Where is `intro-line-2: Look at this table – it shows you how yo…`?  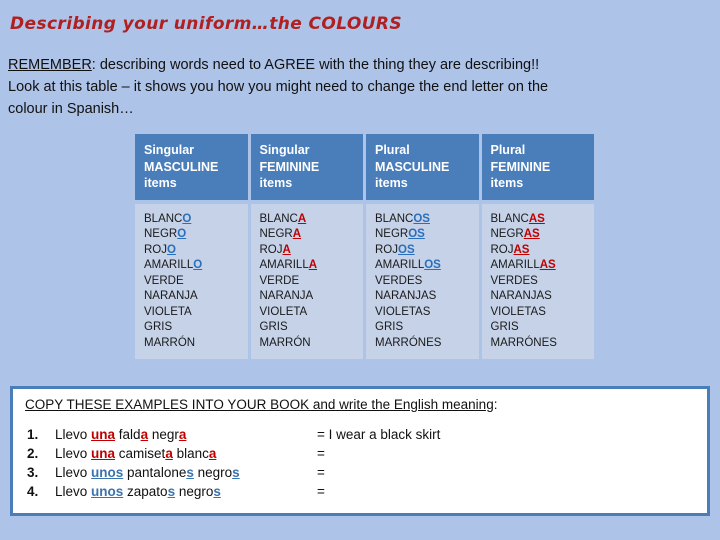 intro-line-2: Look at this table – it shows you how yo… is located at coordinates (278, 87).